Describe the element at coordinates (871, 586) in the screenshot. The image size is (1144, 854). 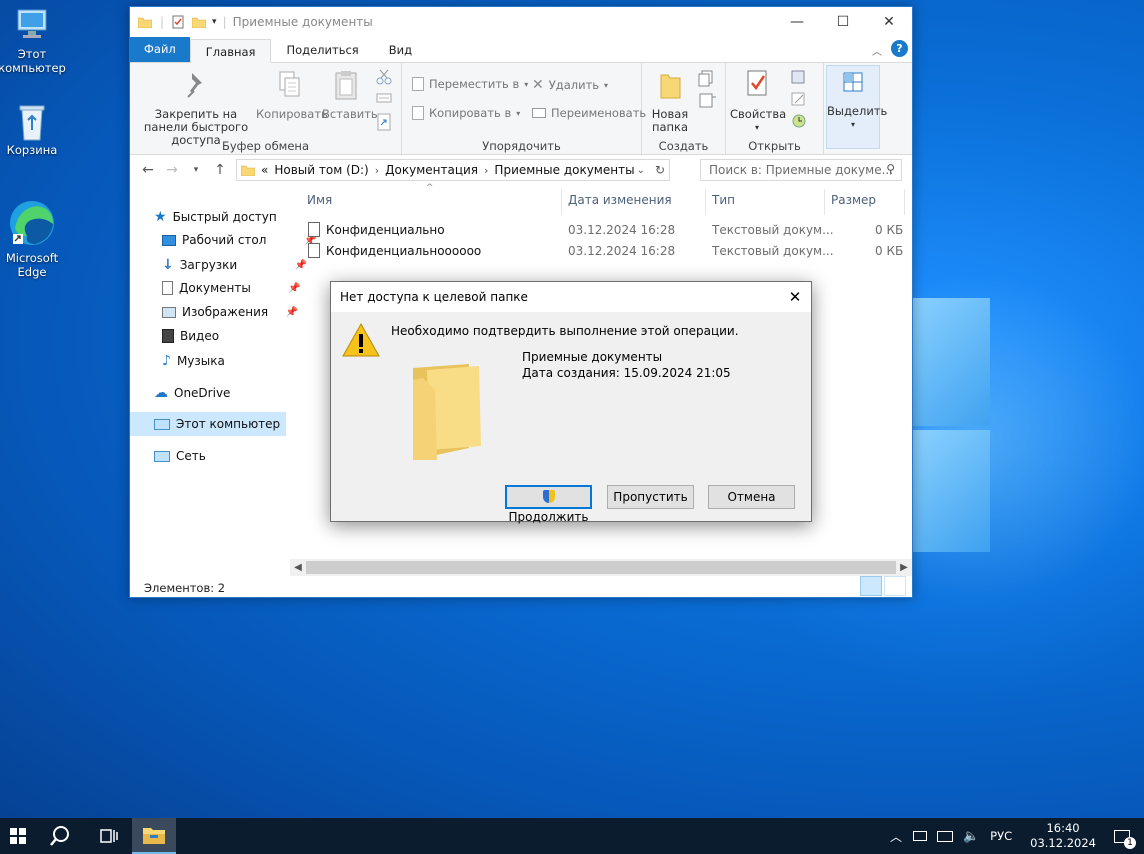
I see `details-view-icon` at that location.